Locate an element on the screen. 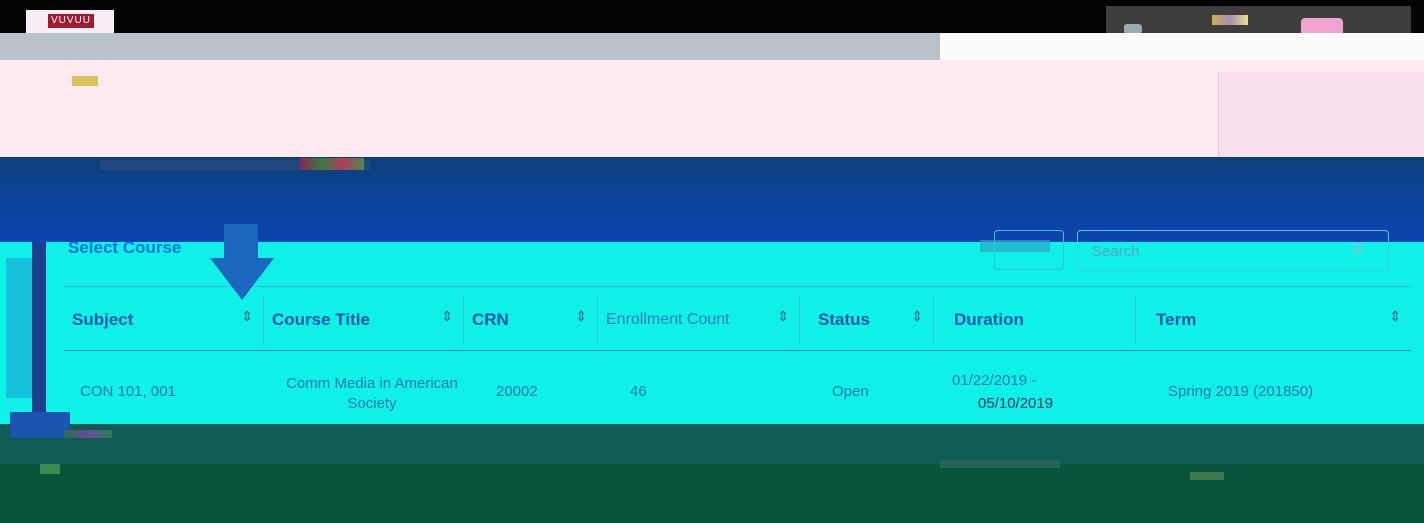 Image resolution: width=1424 pixels, height=523 pixels. table-row-divider is located at coordinates (737, 350).